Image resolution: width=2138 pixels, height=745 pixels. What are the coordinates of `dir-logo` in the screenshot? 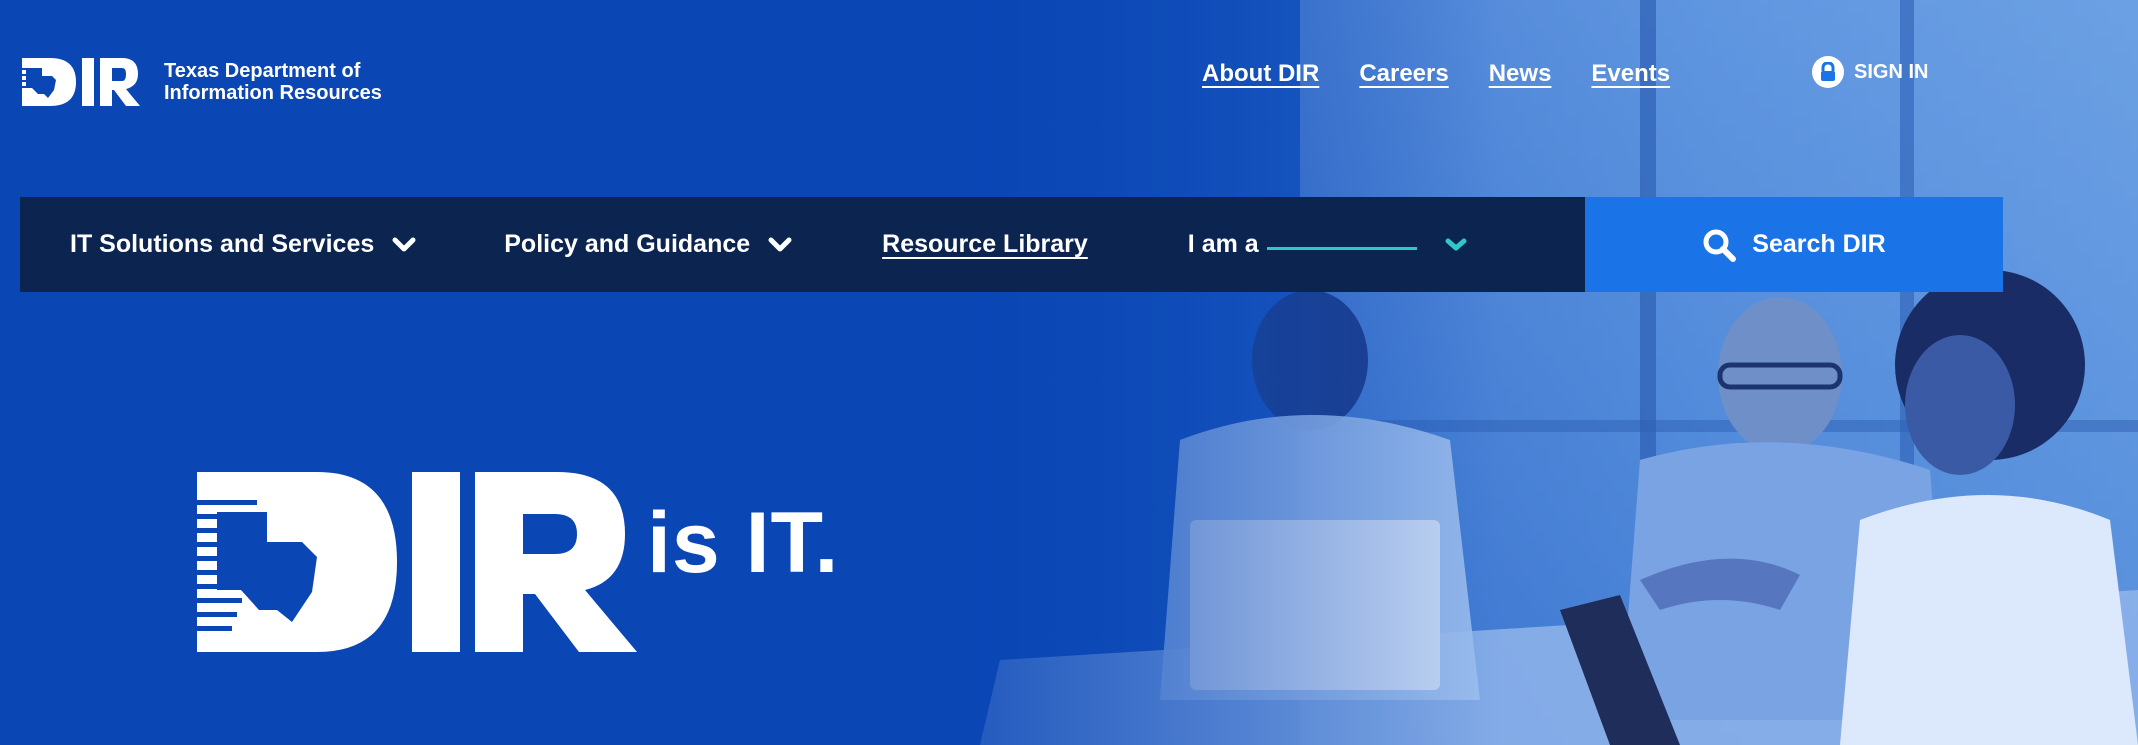 It's located at (79, 82).